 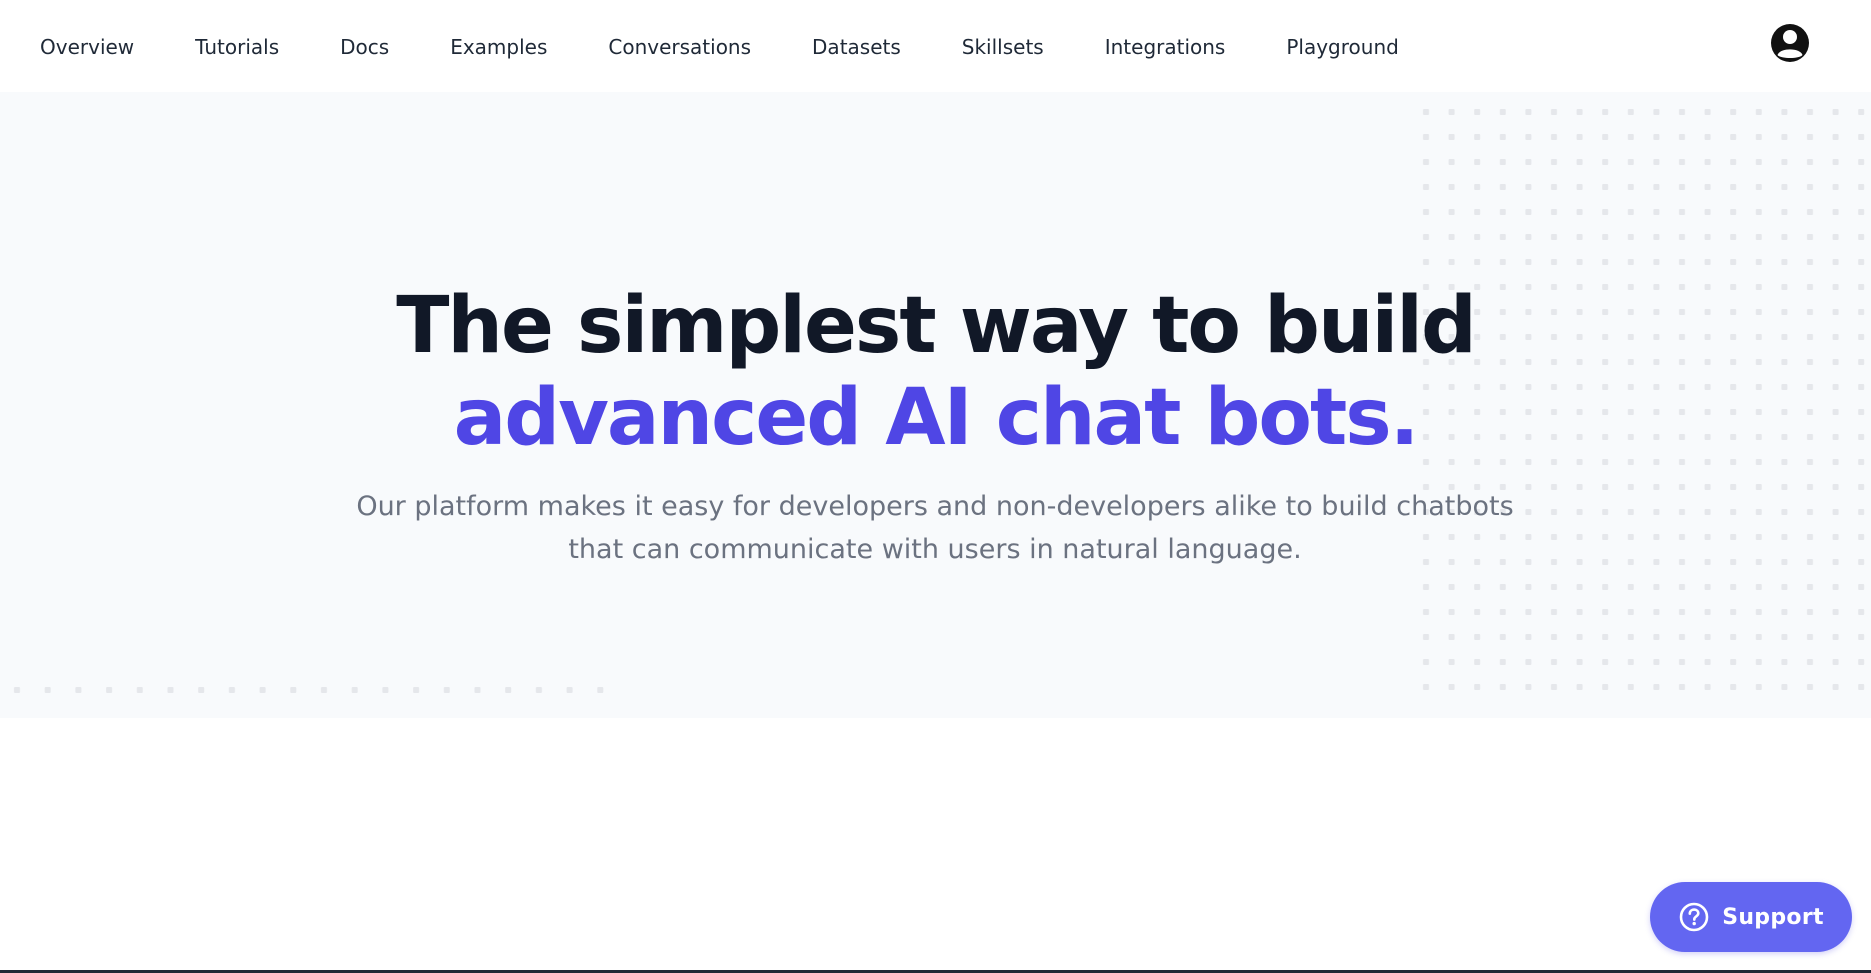 What do you see at coordinates (1342, 47) in the screenshot?
I see `nav-item-playground: Playground` at bounding box center [1342, 47].